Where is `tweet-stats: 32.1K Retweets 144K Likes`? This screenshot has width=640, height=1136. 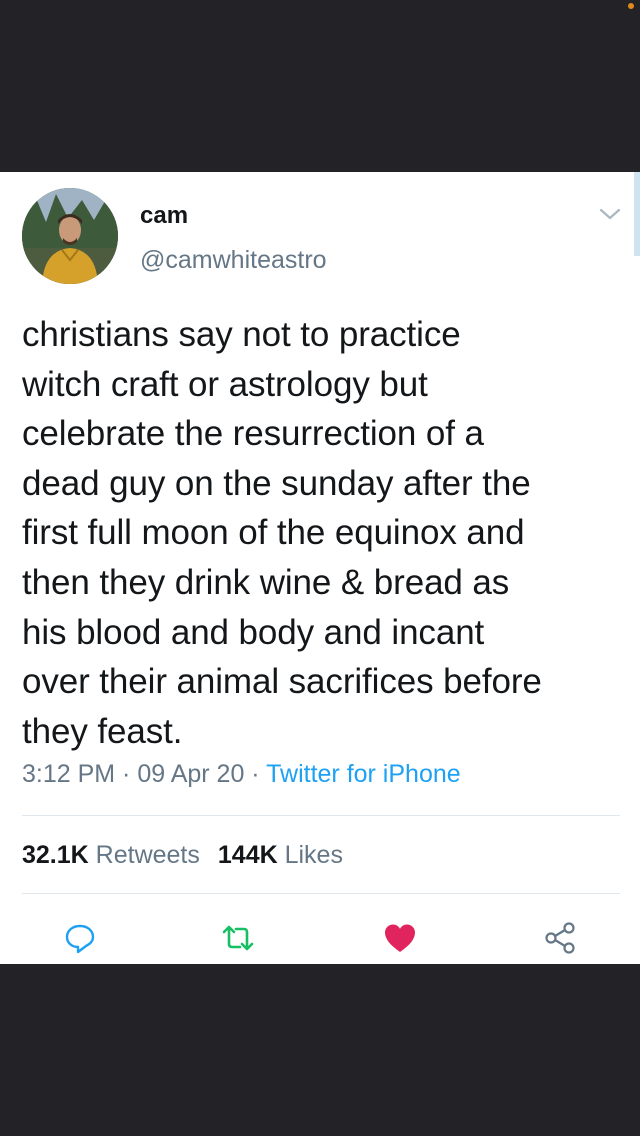 tweet-stats: 32.1K Retweets 144K Likes is located at coordinates (182, 855).